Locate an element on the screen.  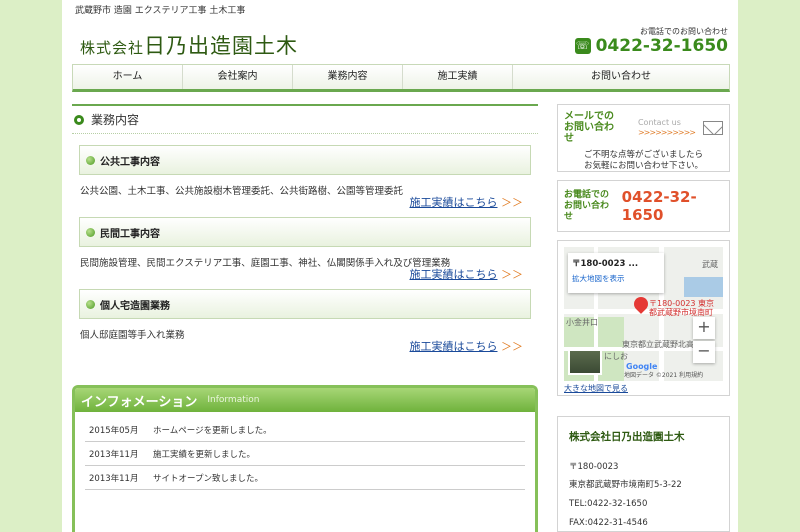
page-title-text: 業務内容 is located at coordinates (115, 120).